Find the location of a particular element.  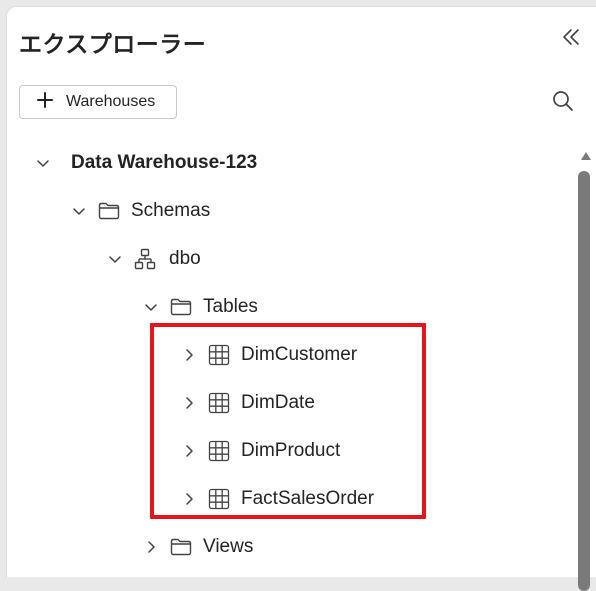

tree-item-label: Data Warehouse-123 is located at coordinates (164, 162).